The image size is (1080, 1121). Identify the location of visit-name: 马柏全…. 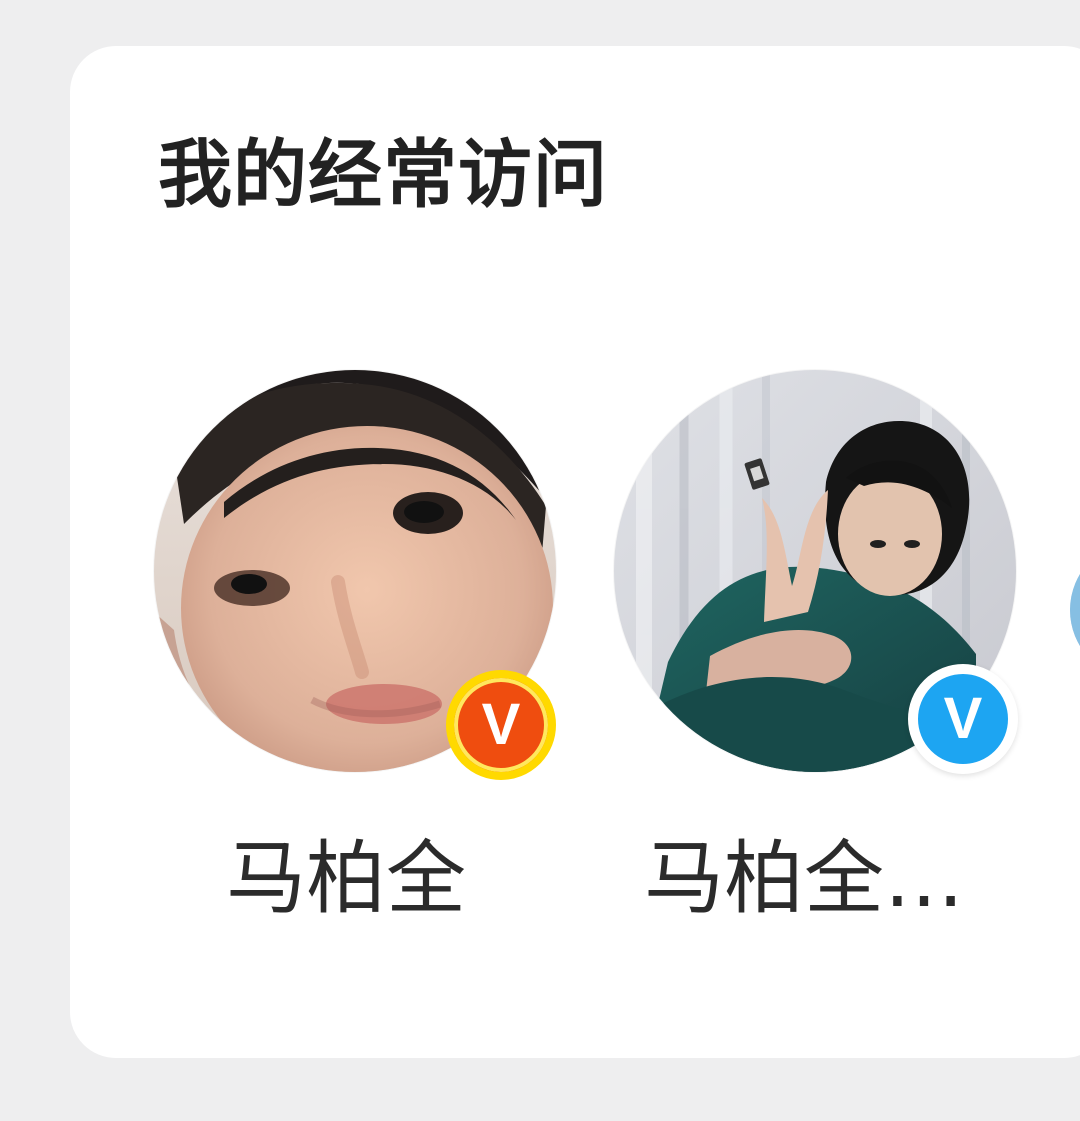
(804, 879).